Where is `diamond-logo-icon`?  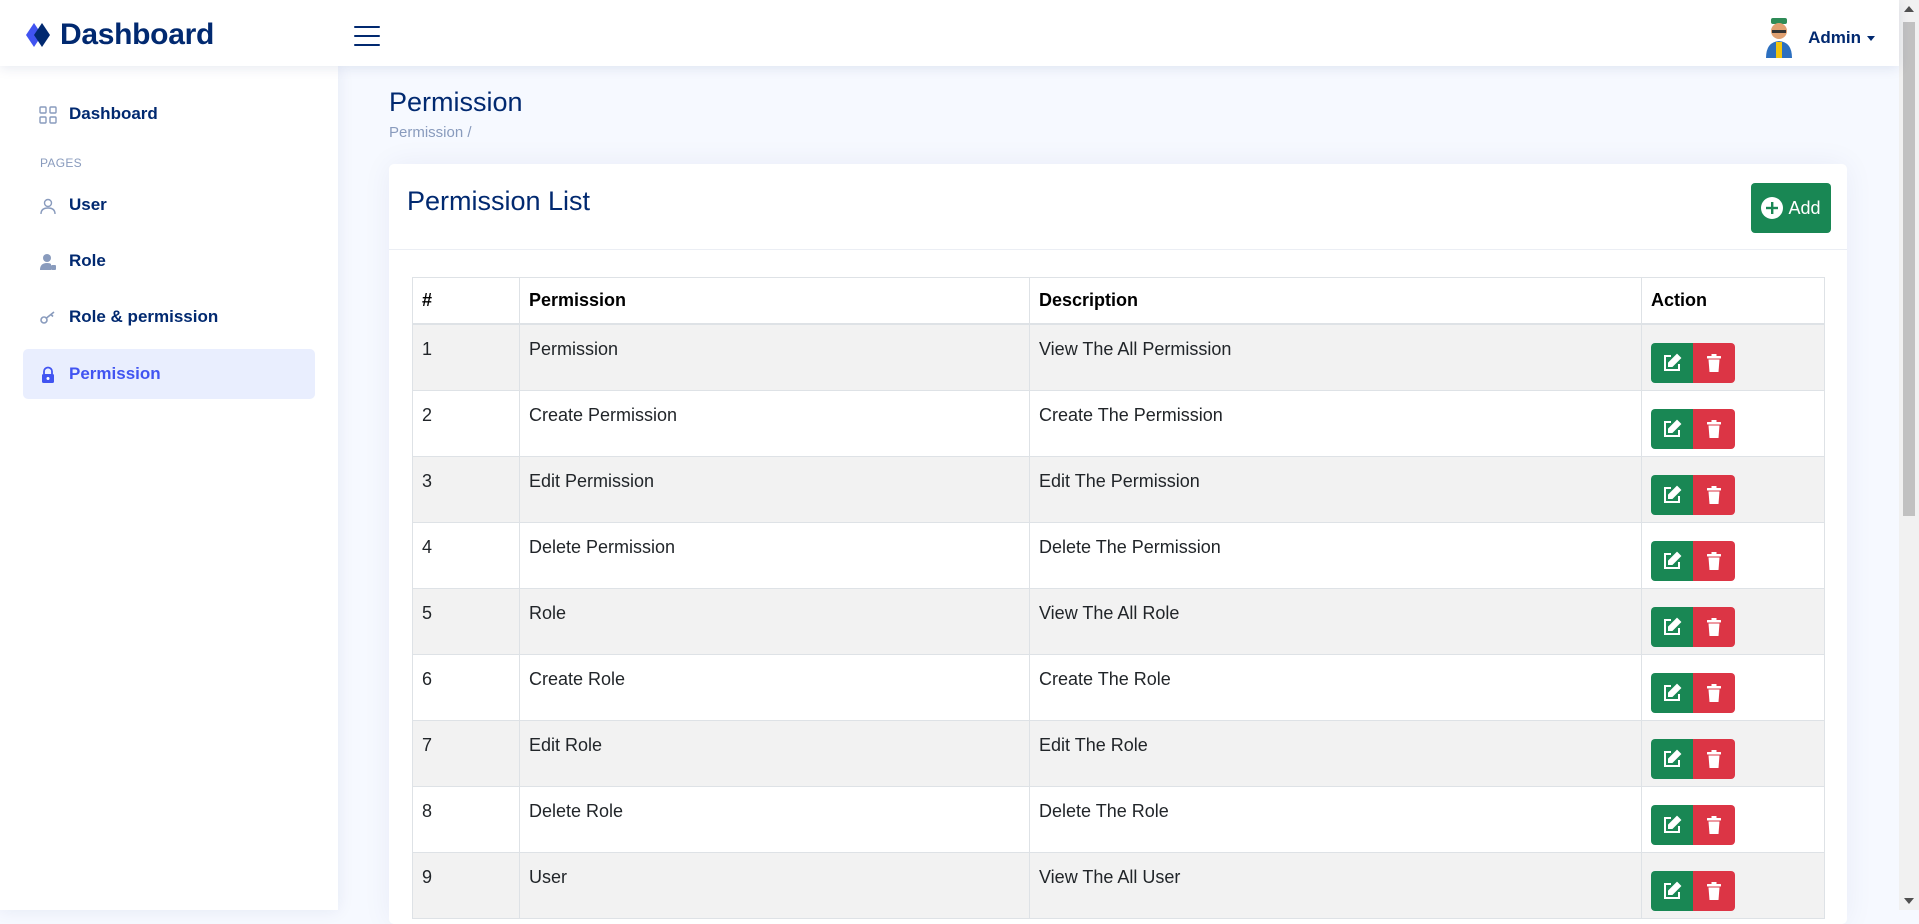 diamond-logo-icon is located at coordinates (38, 35).